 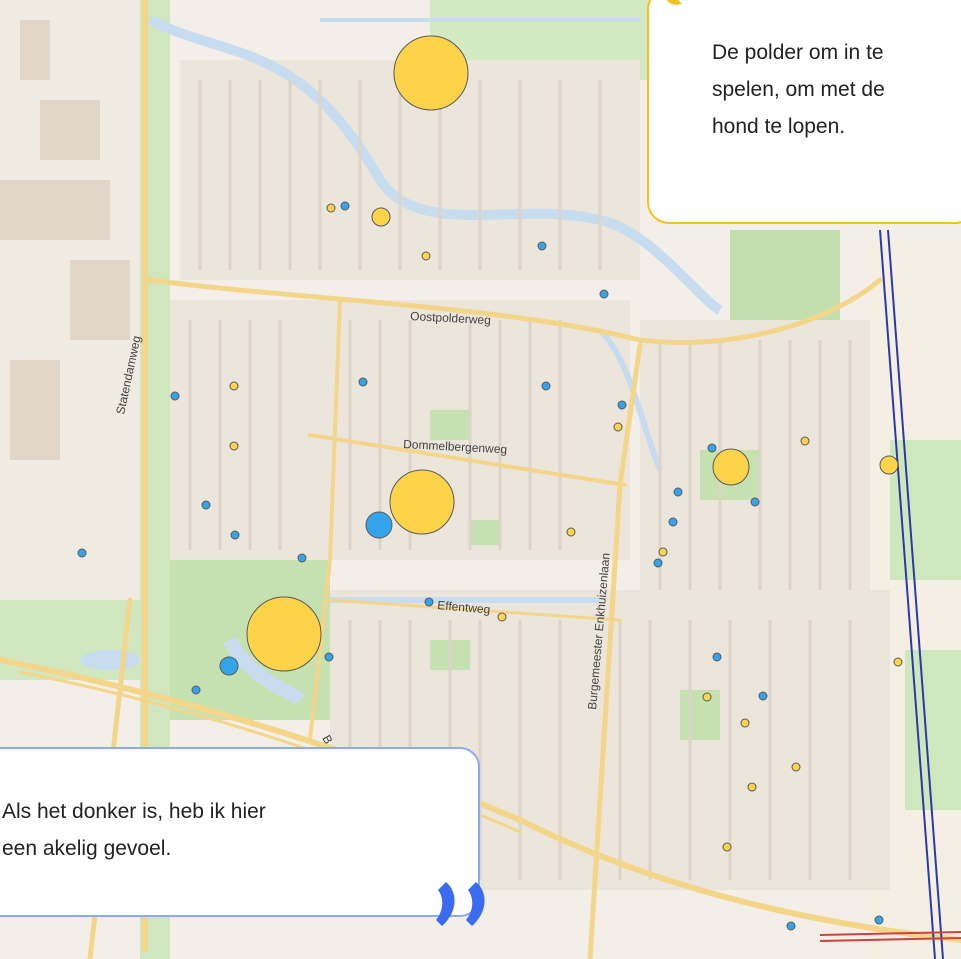 I want to click on blue-quote-icon, so click(x=460, y=904).